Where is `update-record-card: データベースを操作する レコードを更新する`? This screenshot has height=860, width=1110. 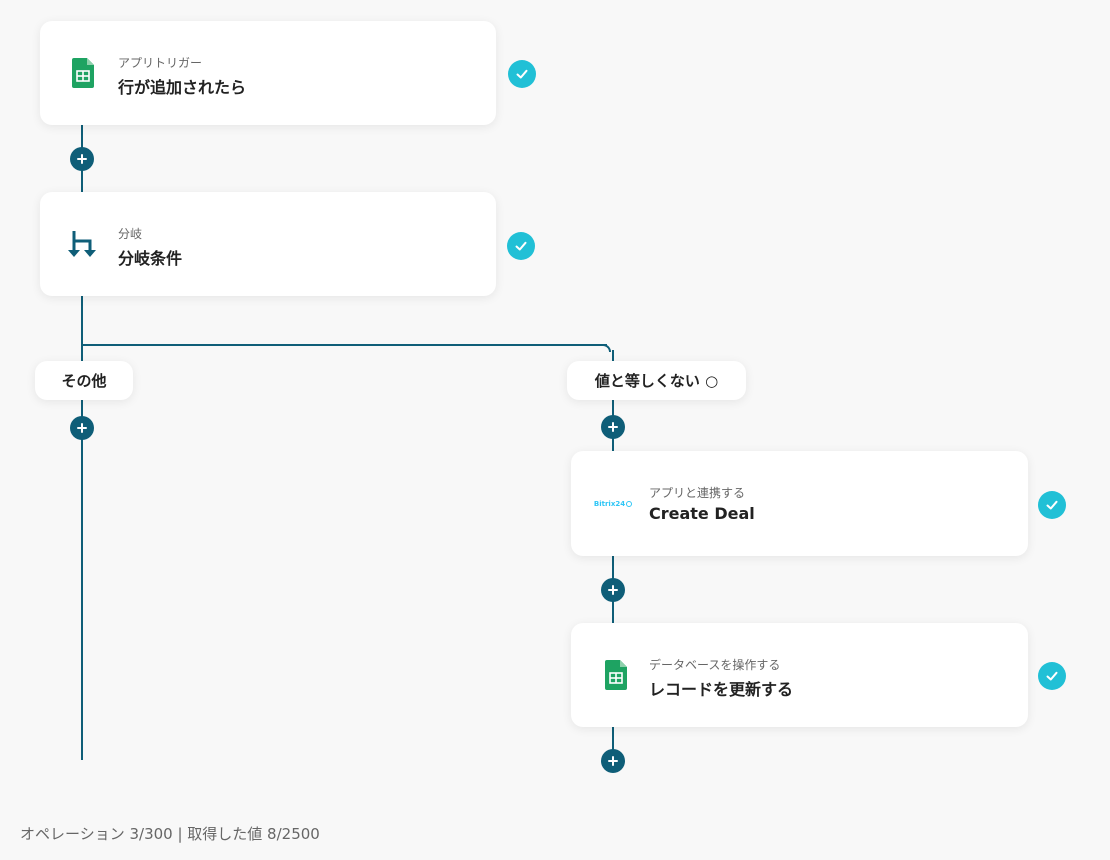 update-record-card: データベースを操作する レコードを更新する is located at coordinates (799, 675).